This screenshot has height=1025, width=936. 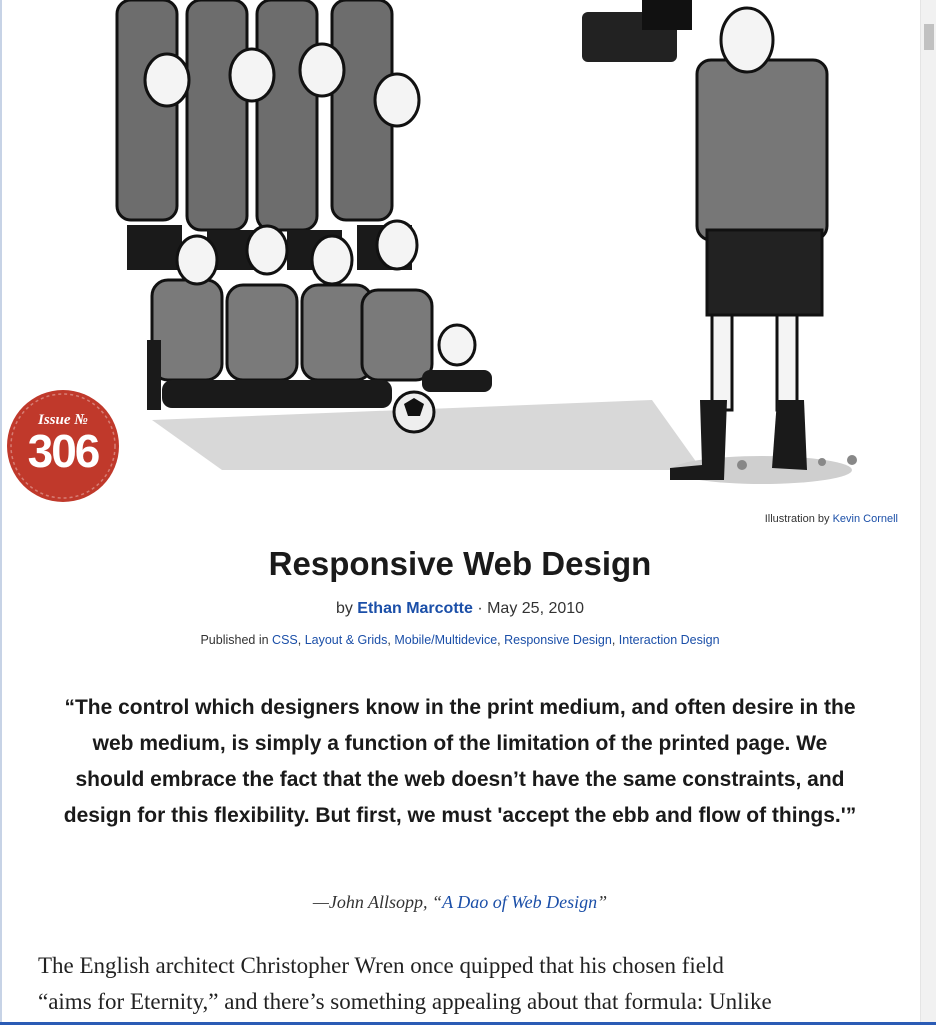 What do you see at coordinates (929, 37) in the screenshot?
I see `scrollbar-thumb` at bounding box center [929, 37].